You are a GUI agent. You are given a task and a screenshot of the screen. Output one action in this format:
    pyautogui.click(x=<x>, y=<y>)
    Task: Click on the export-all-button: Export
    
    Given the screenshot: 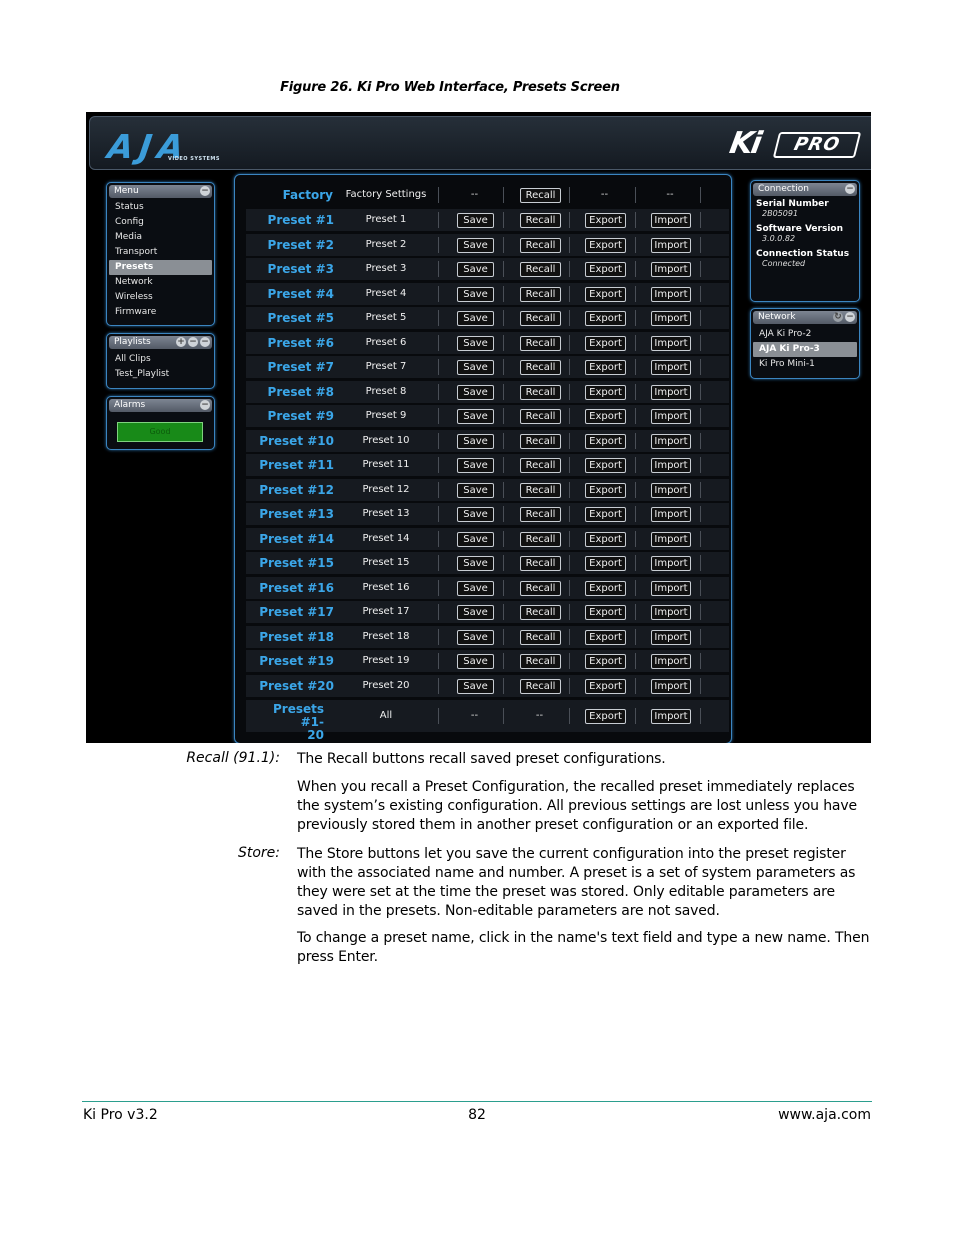 What is the action you would take?
    pyautogui.click(x=605, y=716)
    